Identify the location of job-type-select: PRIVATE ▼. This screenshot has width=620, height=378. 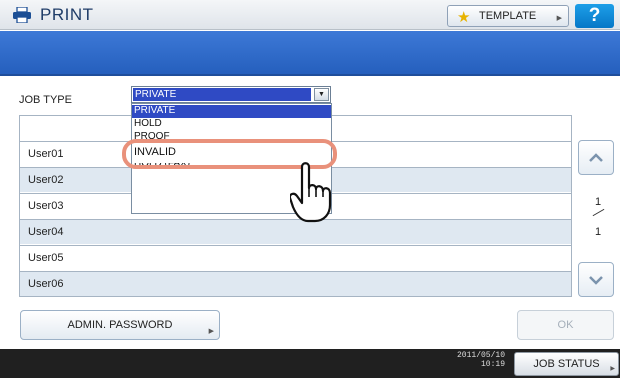
(231, 94).